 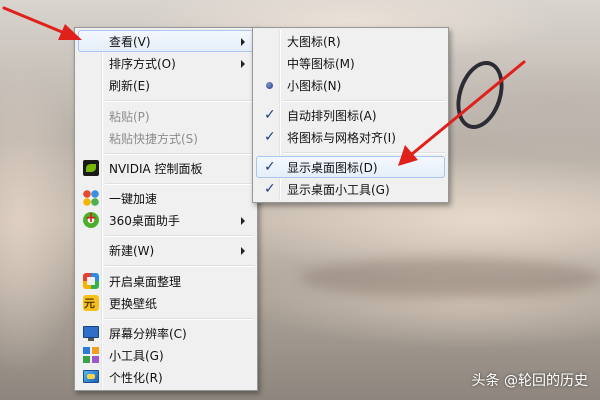 I want to click on desktop-organize-icon, so click(x=91, y=281).